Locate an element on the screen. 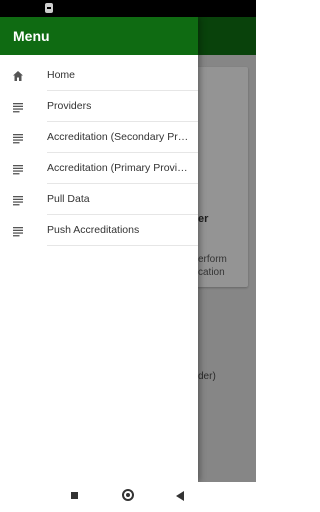  menu-item-label: Providers is located at coordinates (69, 106).